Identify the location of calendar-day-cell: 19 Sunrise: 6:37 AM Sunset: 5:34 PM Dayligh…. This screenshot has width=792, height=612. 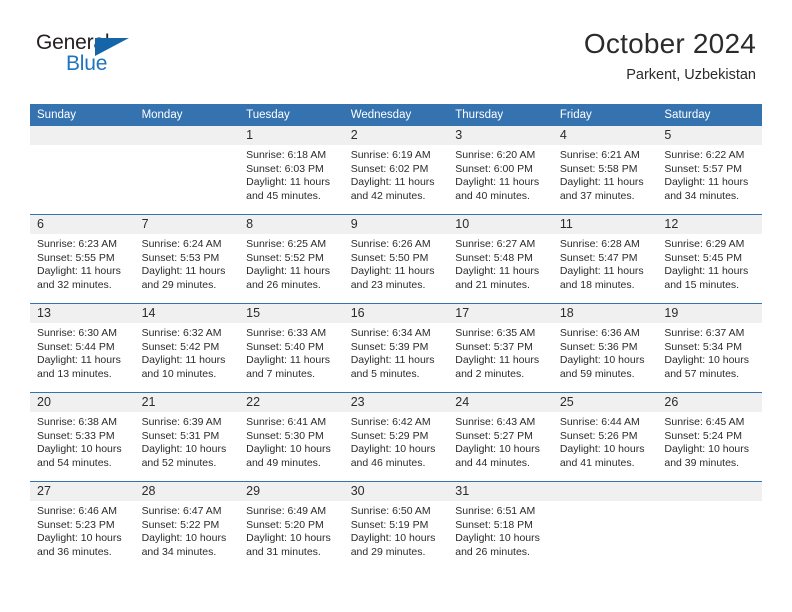
(709, 348).